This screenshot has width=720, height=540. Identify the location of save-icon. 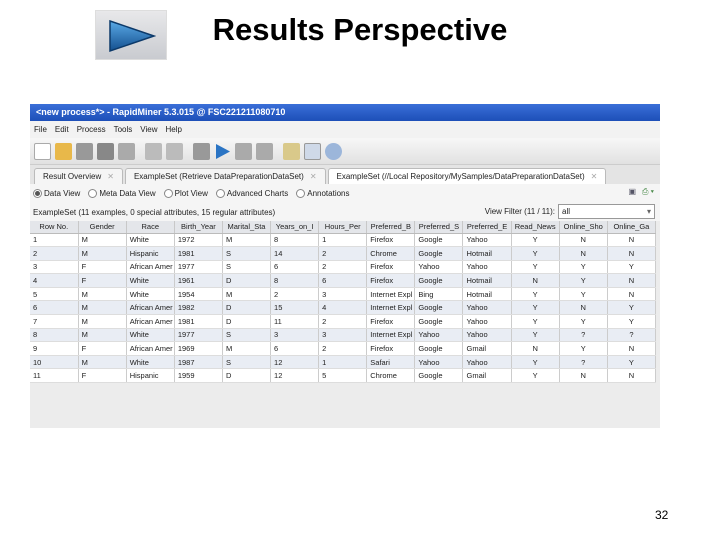
(84, 151).